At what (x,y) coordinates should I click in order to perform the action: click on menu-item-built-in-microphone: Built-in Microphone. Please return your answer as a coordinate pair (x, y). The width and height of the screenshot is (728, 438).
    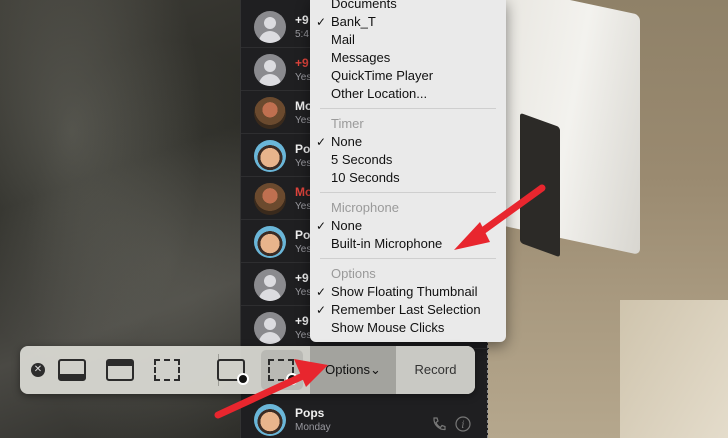
    Looking at the image, I should click on (408, 244).